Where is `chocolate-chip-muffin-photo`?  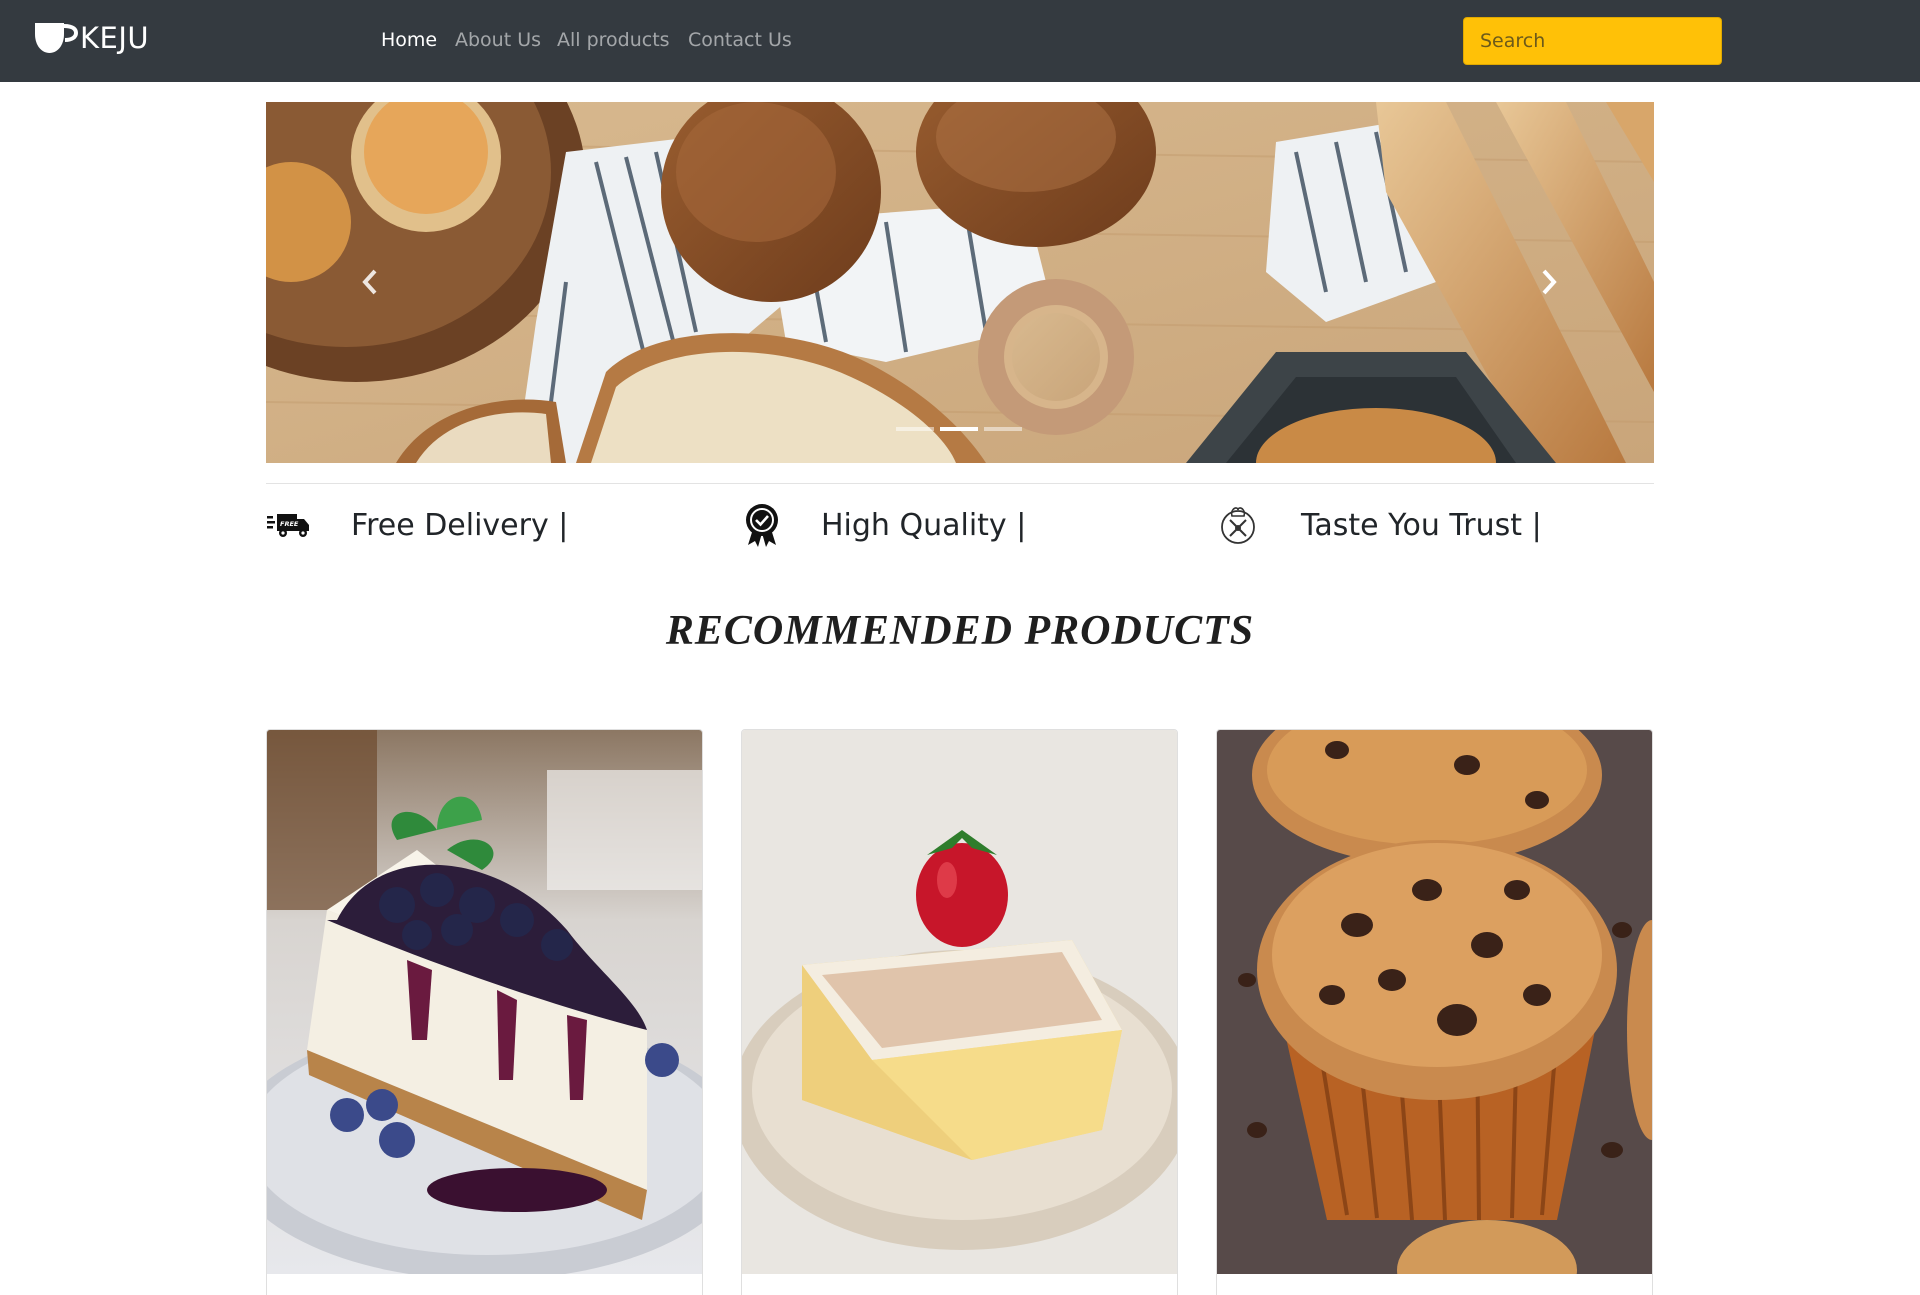
chocolate-chip-muffin-photo is located at coordinates (1434, 1002).